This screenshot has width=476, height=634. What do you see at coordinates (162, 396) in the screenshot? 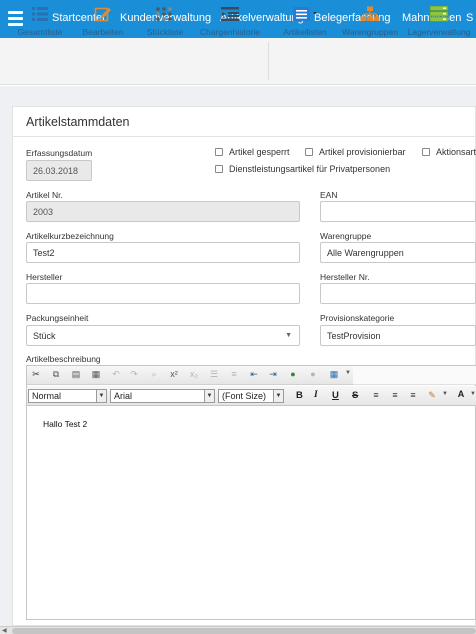
I see `font-select: Arial ▼` at bounding box center [162, 396].